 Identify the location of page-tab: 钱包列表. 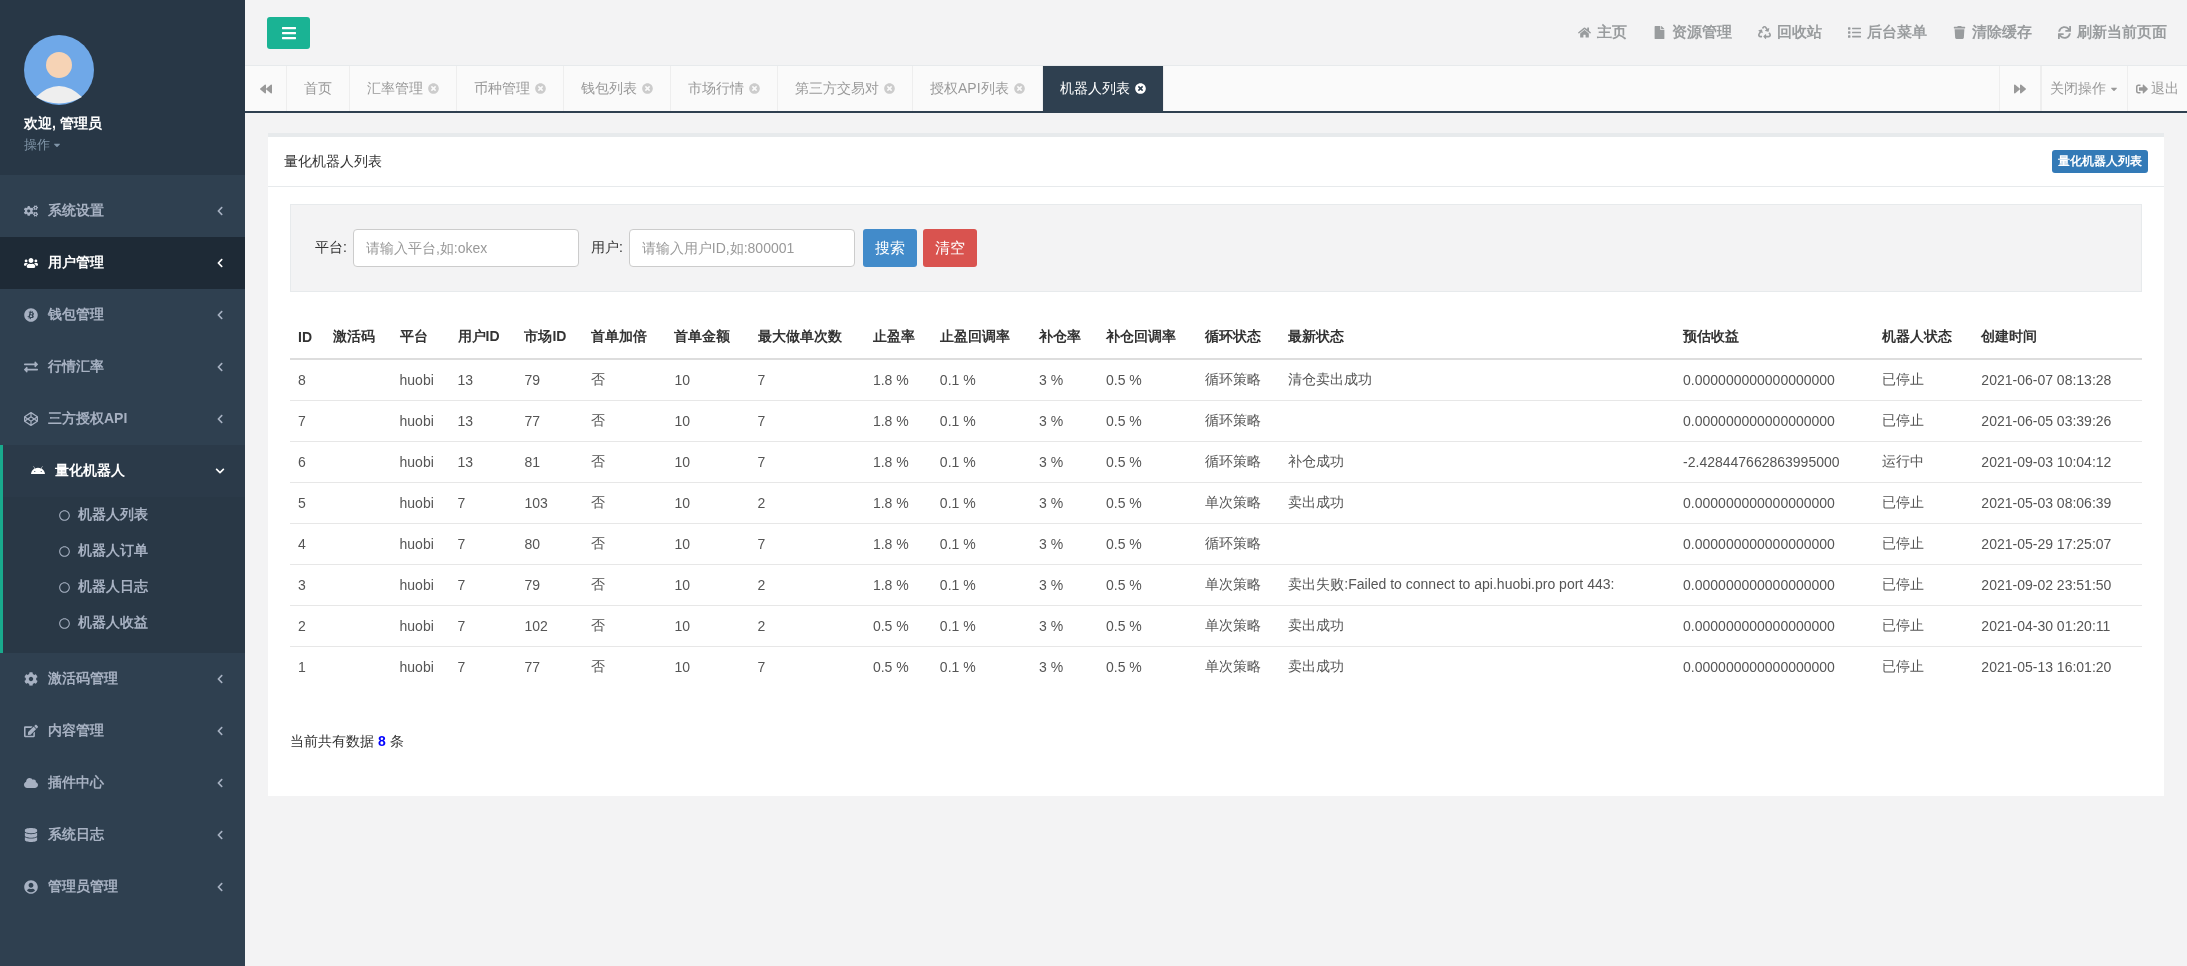
(617, 88).